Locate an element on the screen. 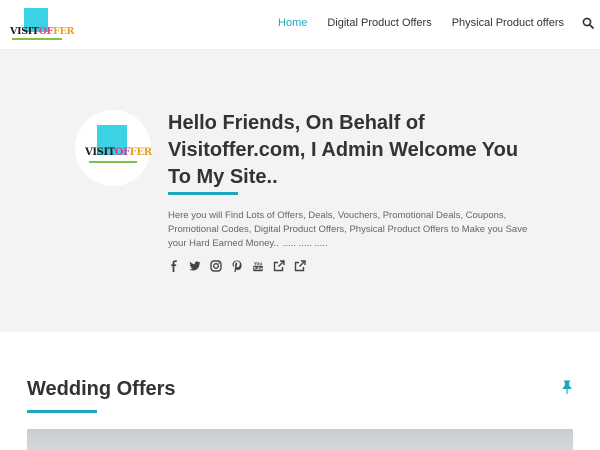 The width and height of the screenshot is (600, 450). nav-item-digital-product-offers: Digital Product Offers is located at coordinates (379, 23).